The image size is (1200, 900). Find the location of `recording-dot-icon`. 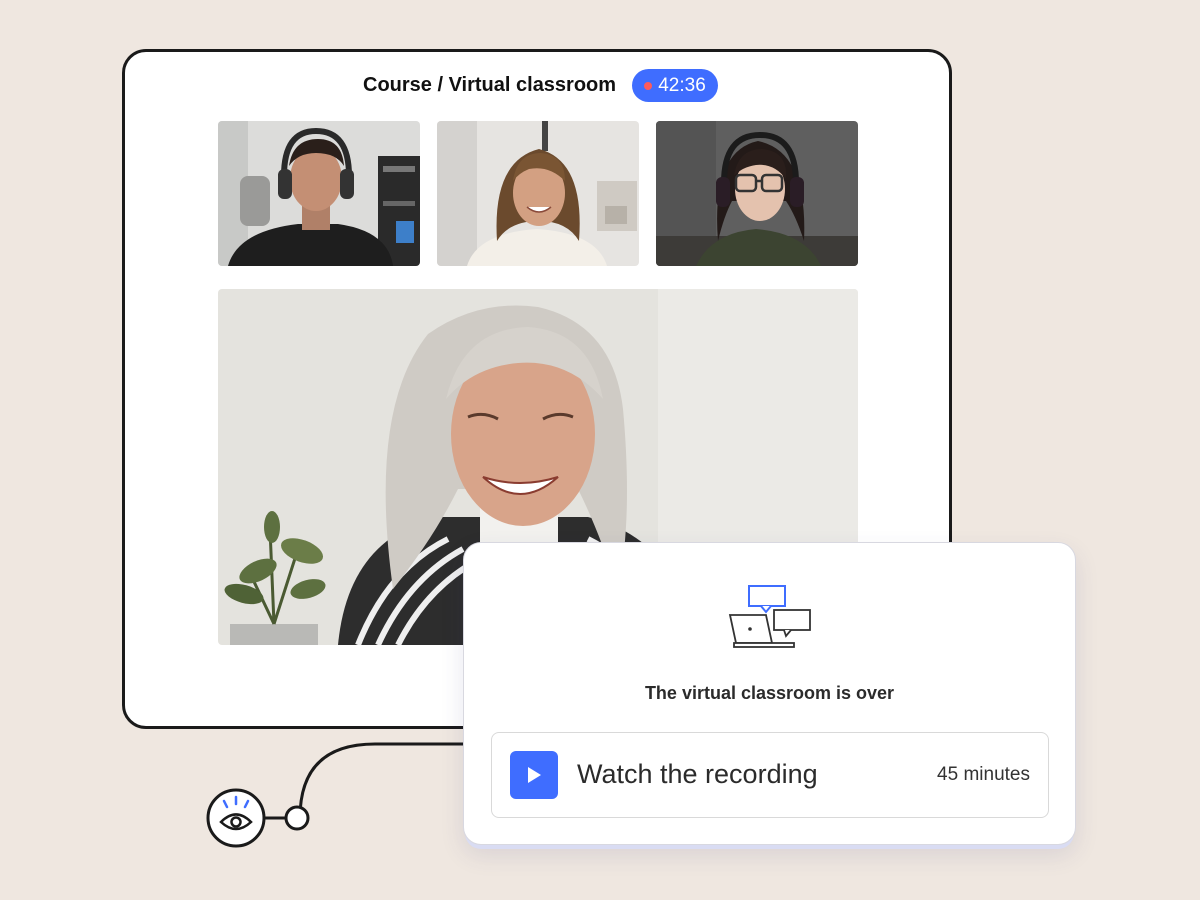

recording-dot-icon is located at coordinates (648, 85).